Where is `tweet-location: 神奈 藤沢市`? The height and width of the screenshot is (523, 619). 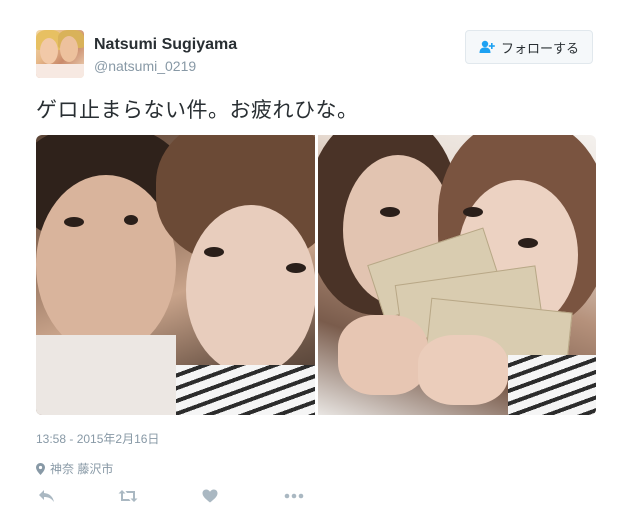 tweet-location: 神奈 藤沢市 is located at coordinates (74, 468).